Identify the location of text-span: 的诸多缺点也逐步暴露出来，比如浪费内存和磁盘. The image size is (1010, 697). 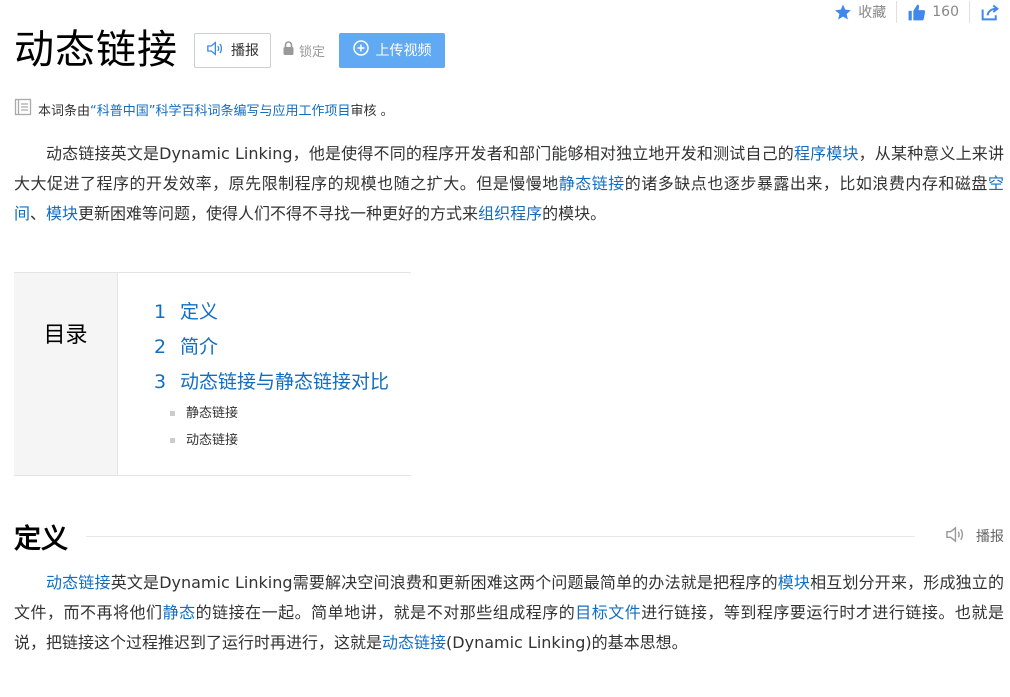
(806, 183).